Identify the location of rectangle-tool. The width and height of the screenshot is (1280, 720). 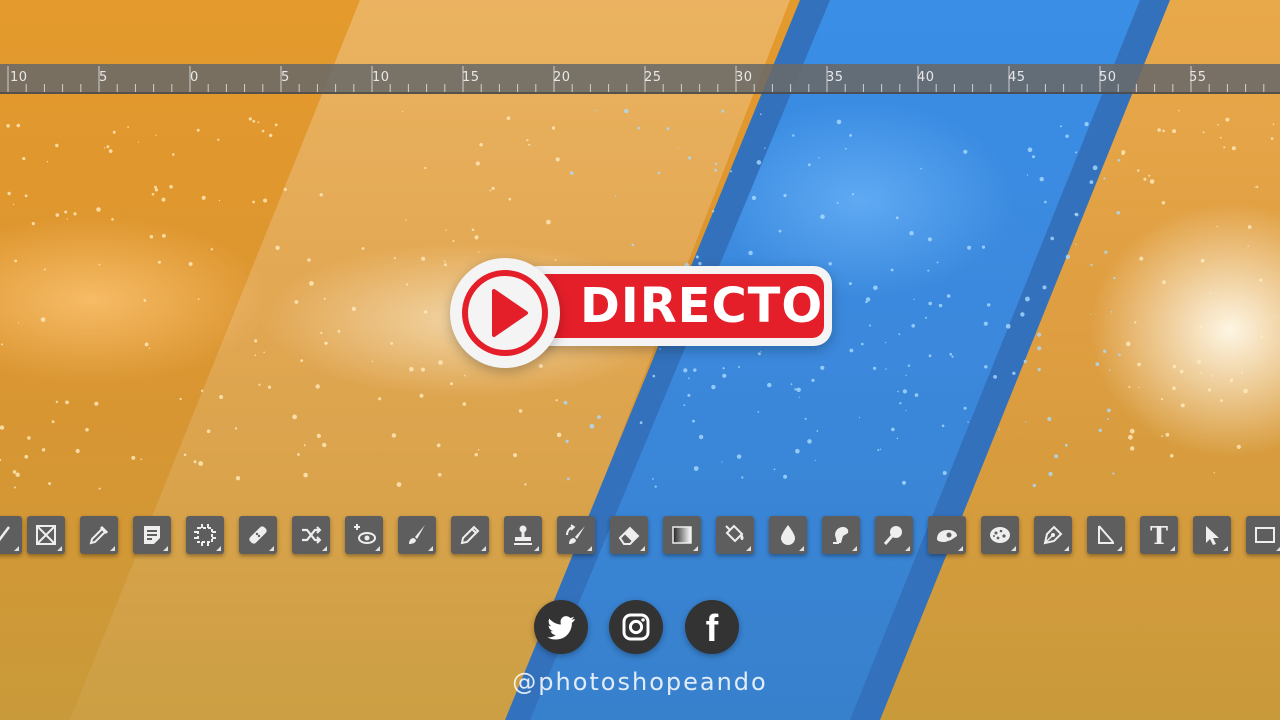
(1263, 535).